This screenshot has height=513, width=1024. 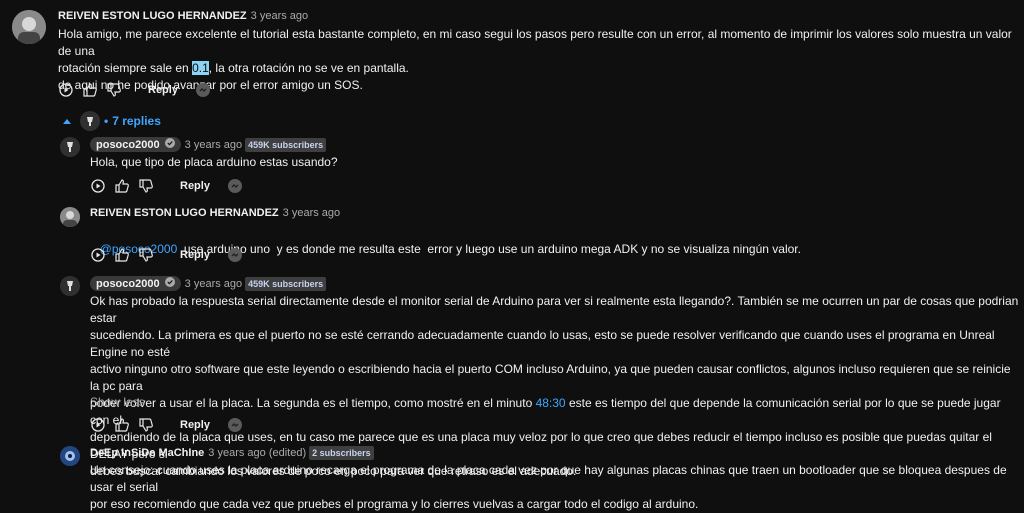 What do you see at coordinates (184, 213) in the screenshot?
I see `reply-author: REIVEN ESTON LUGO HERNANDEZ` at bounding box center [184, 213].